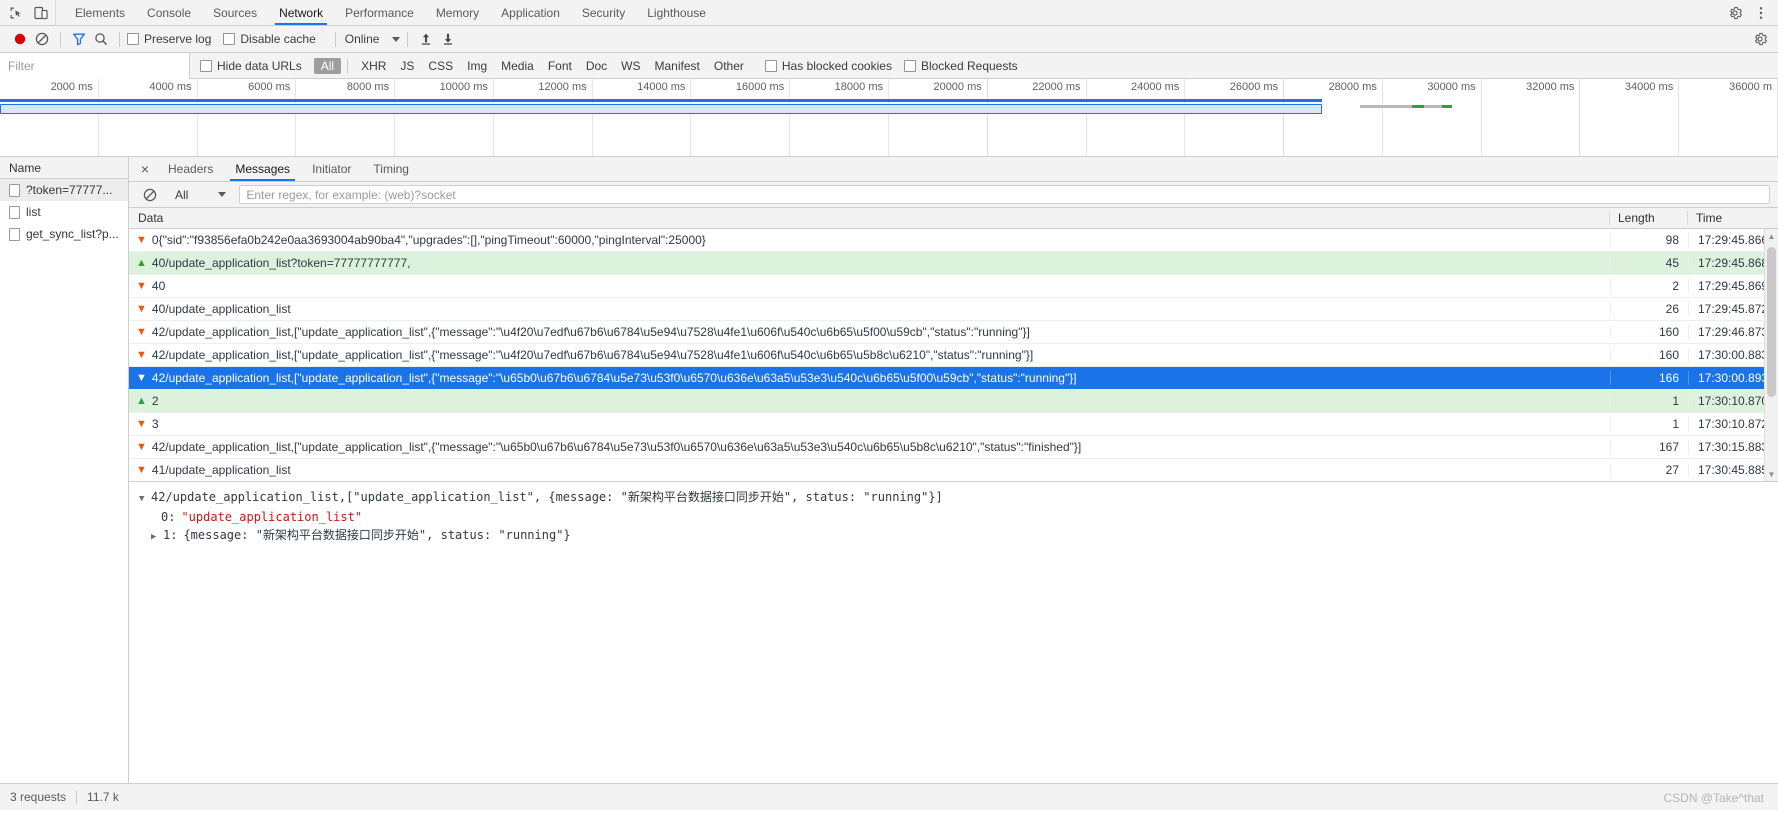 This screenshot has height=816, width=1778. Describe the element at coordinates (938, 117) in the screenshot. I see `timeline-tick: 20000 ms` at that location.